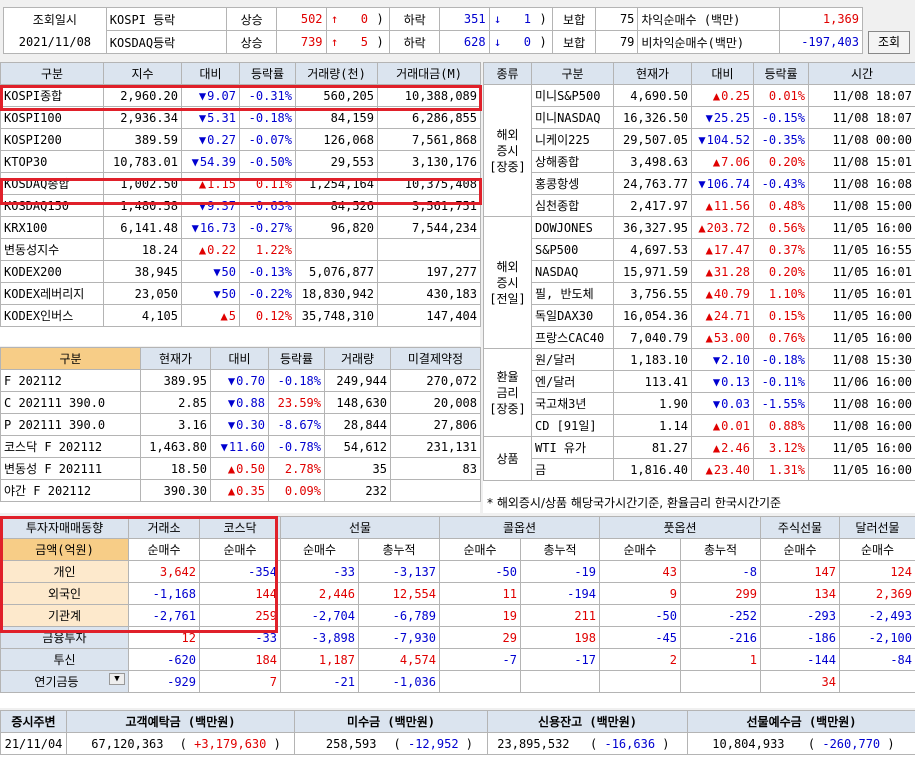 This screenshot has height=766, width=915. I want to click on index-row: KRX1006,141.4816.73-0.27%96,8207,544,234, so click(240, 227).